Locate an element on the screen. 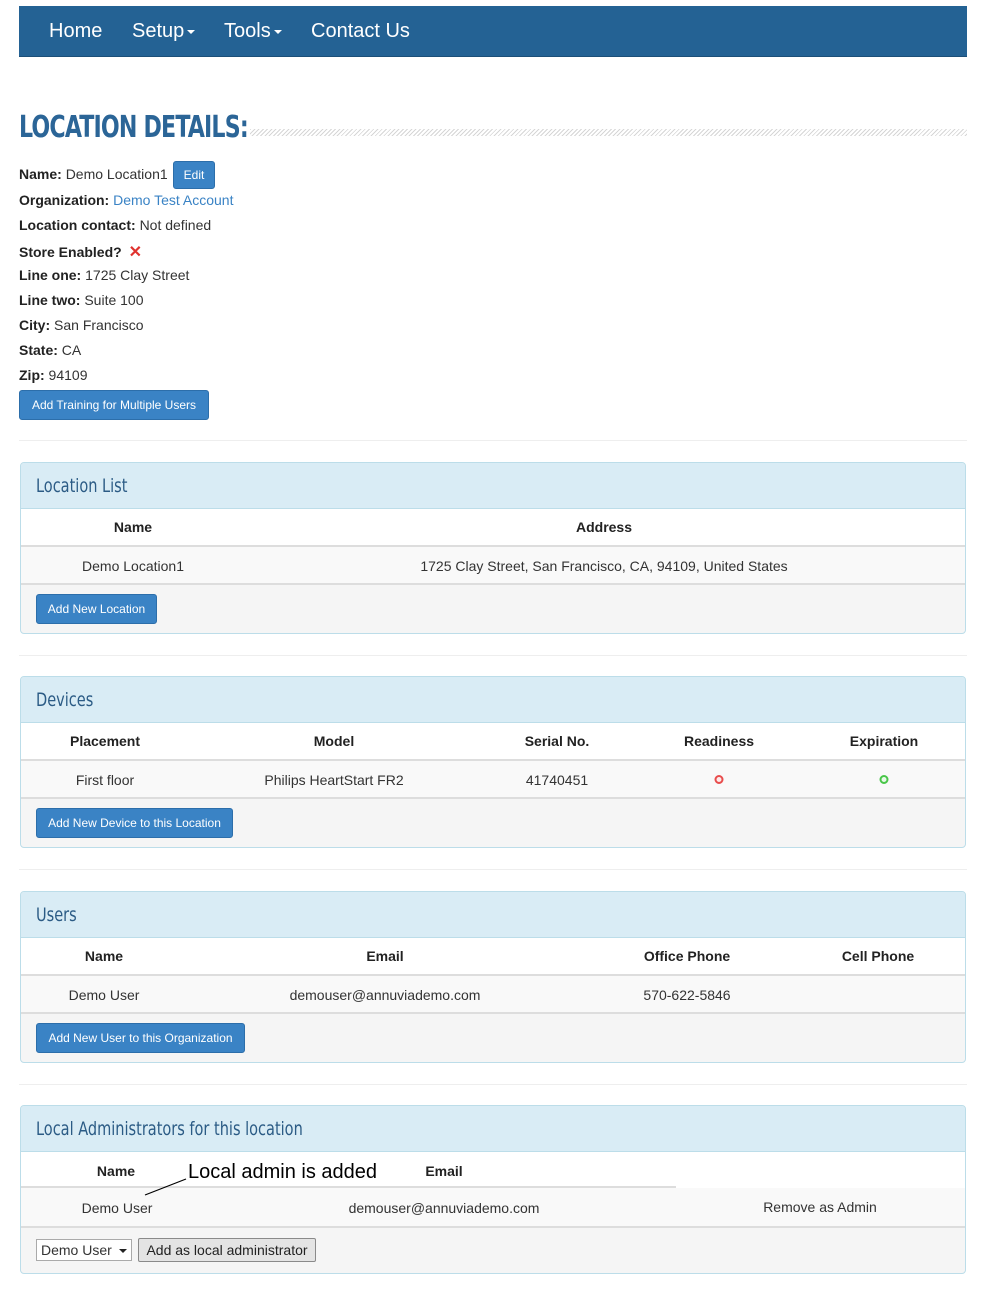  detail-organization: Organization: Demo Test Account is located at coordinates (126, 200).